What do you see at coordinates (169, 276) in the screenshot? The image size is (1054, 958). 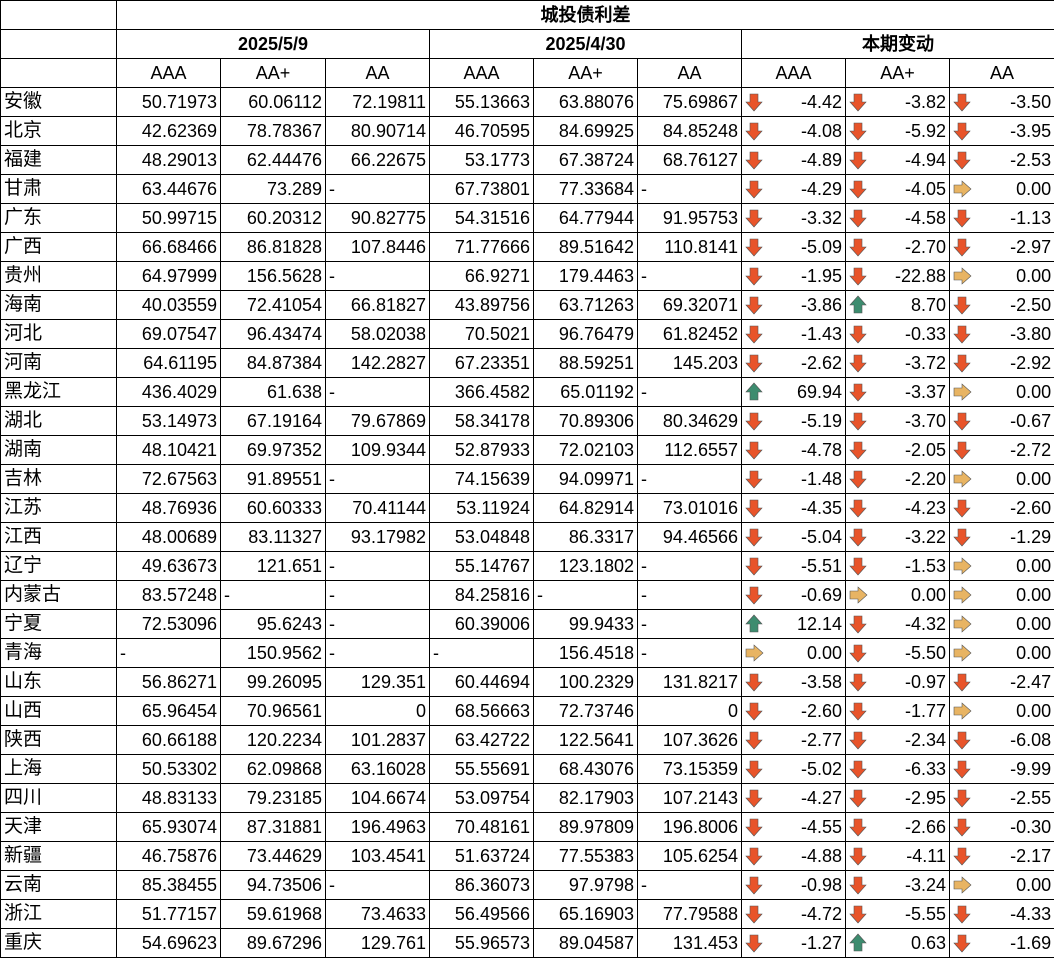 I see `spread-current-cell: 64.97999` at bounding box center [169, 276].